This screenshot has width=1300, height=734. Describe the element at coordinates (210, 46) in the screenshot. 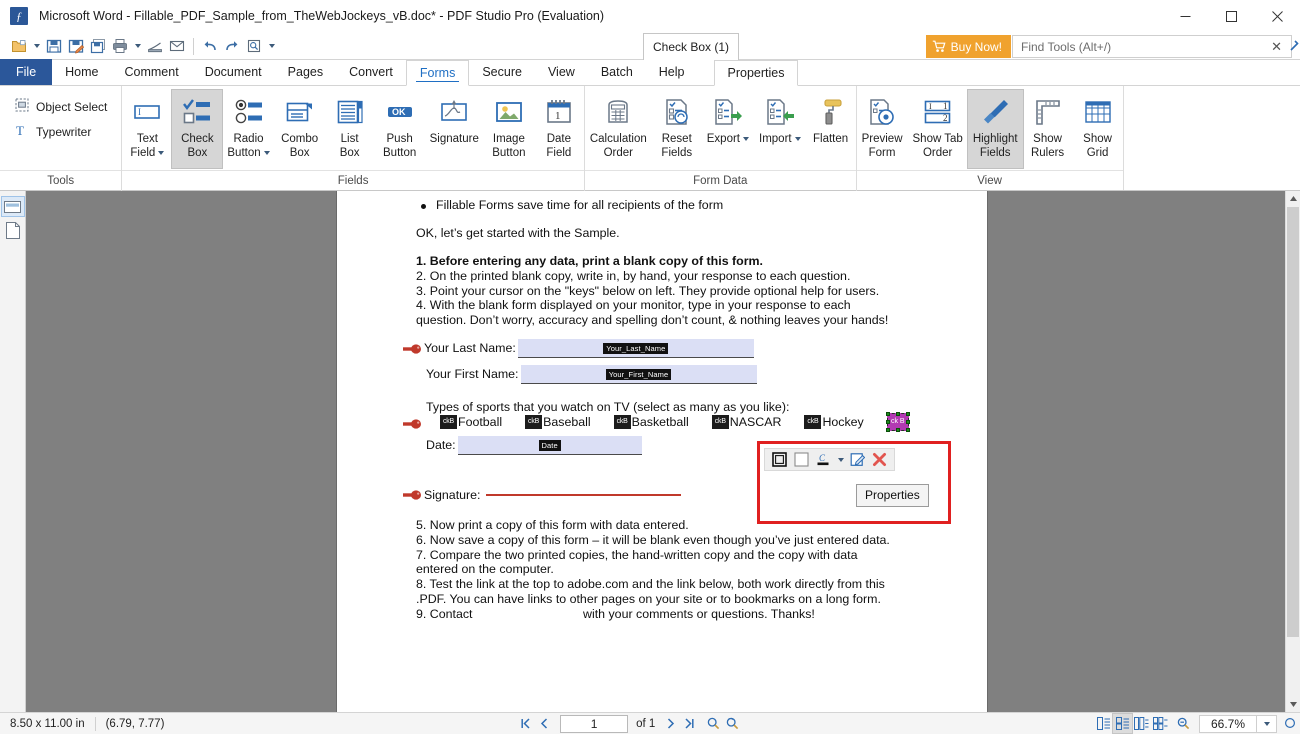

I see `undo-button` at that location.